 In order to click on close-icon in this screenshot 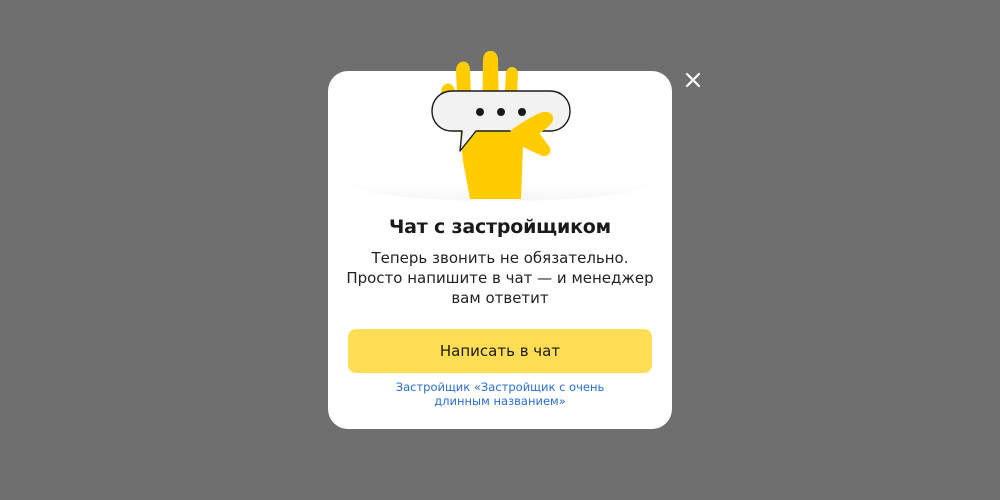, I will do `click(693, 80)`.